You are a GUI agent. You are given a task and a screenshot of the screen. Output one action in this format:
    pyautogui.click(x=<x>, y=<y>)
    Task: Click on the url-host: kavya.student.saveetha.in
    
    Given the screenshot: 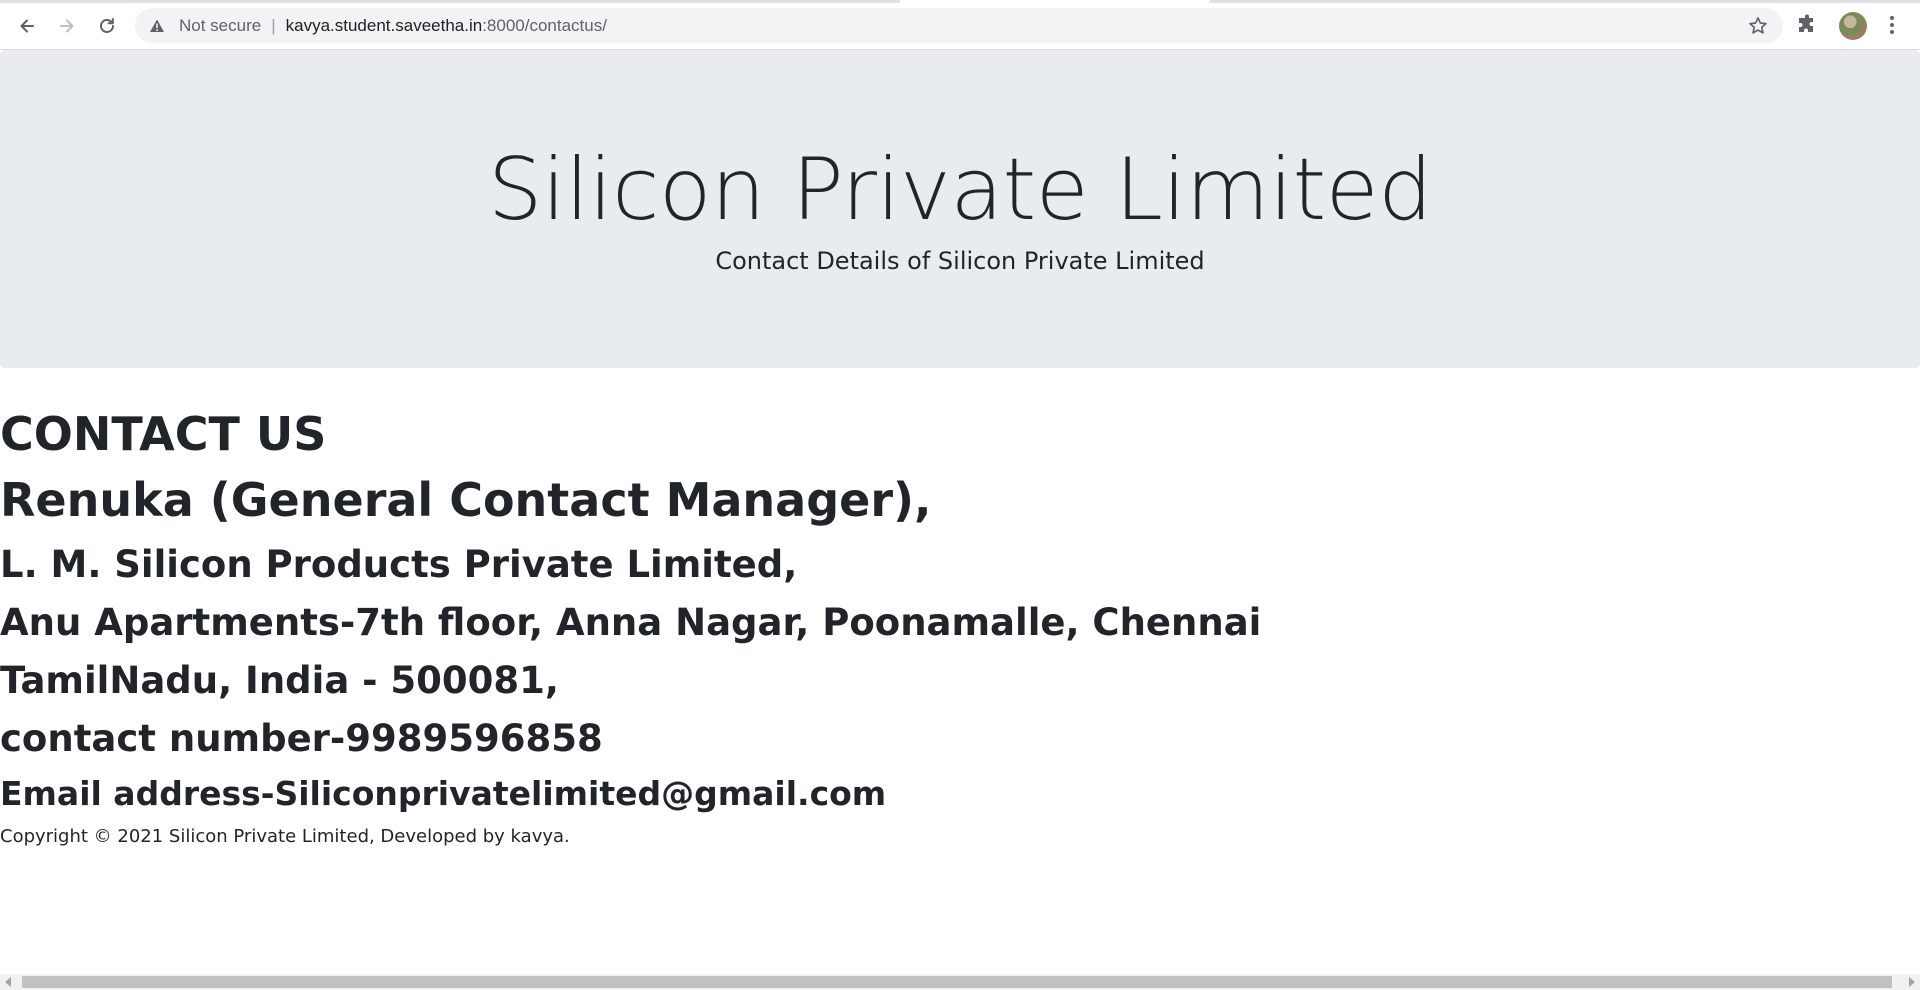 What is the action you would take?
    pyautogui.click(x=384, y=25)
    